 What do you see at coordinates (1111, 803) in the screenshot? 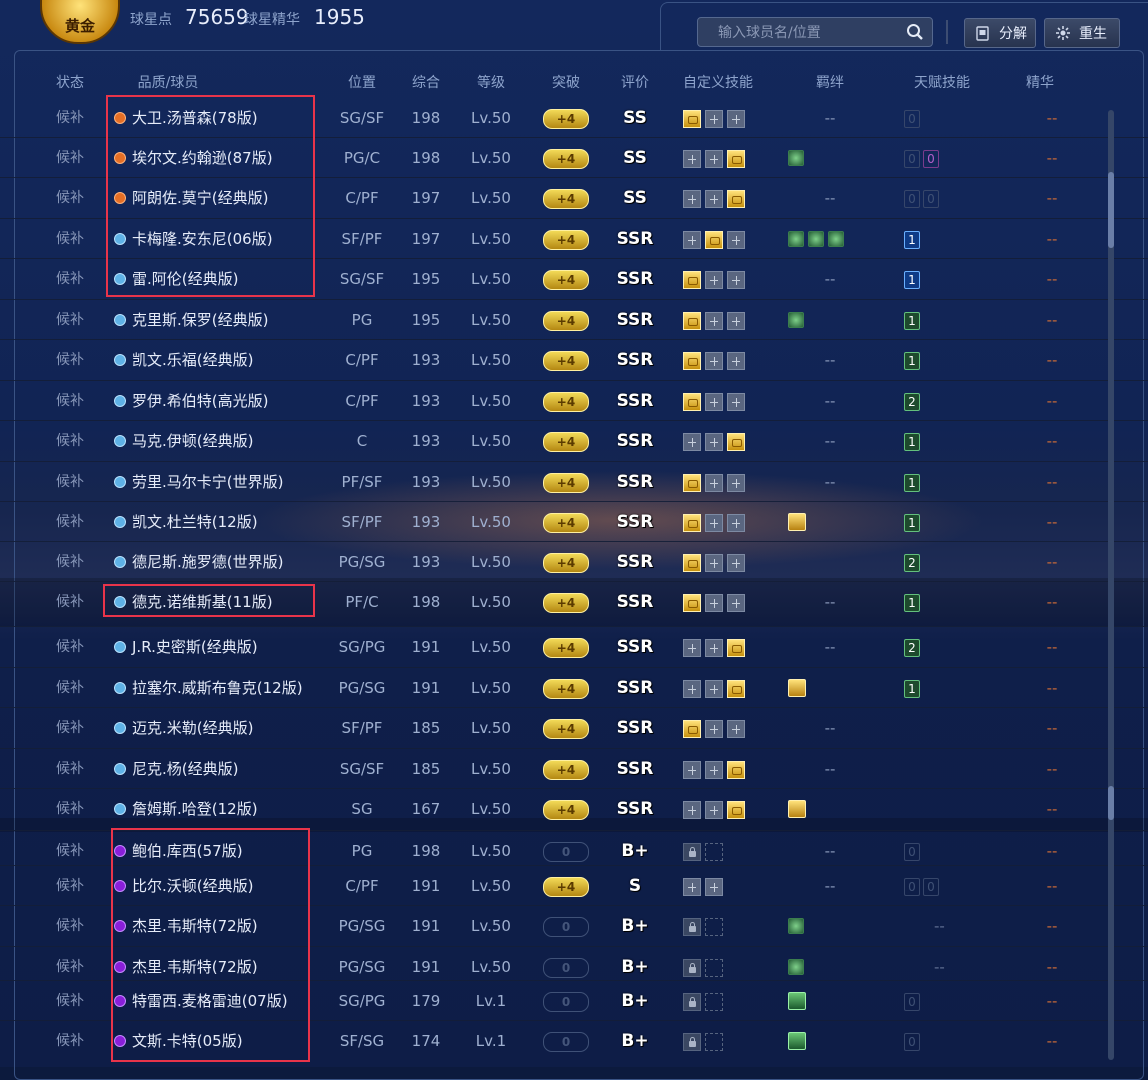
I see `scrollbar-thumb-secondary` at bounding box center [1111, 803].